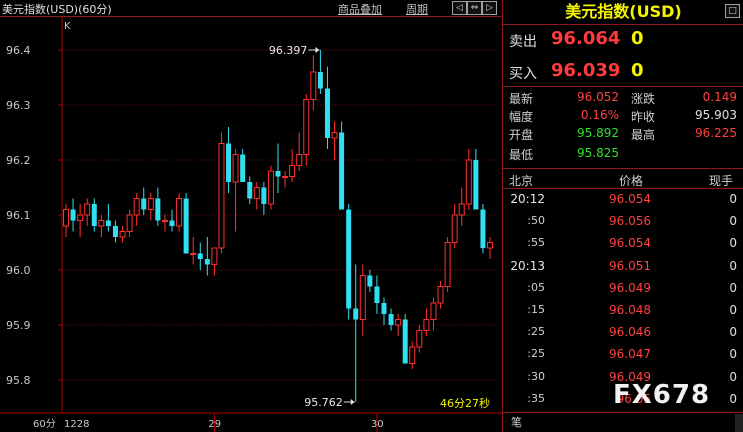 The height and width of the screenshot is (432, 743). I want to click on scrollbar, so click(739, 423).